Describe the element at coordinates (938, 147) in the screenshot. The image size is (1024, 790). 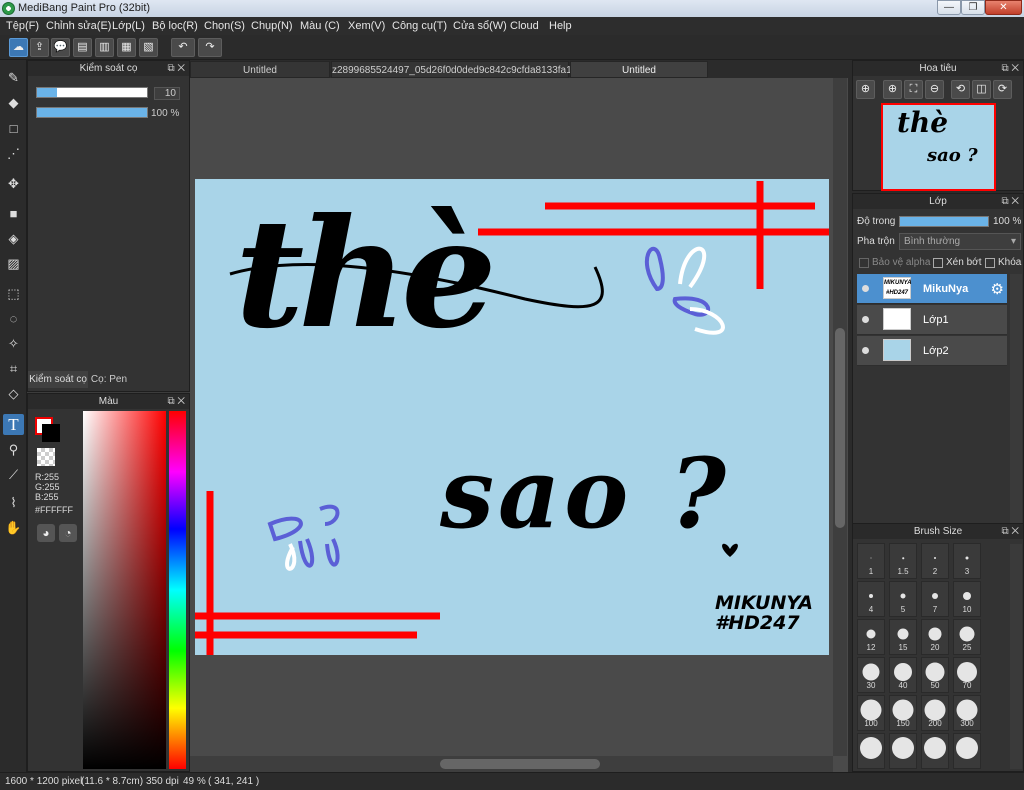
I see `navigator-thumbnail: thè sao ?` at that location.